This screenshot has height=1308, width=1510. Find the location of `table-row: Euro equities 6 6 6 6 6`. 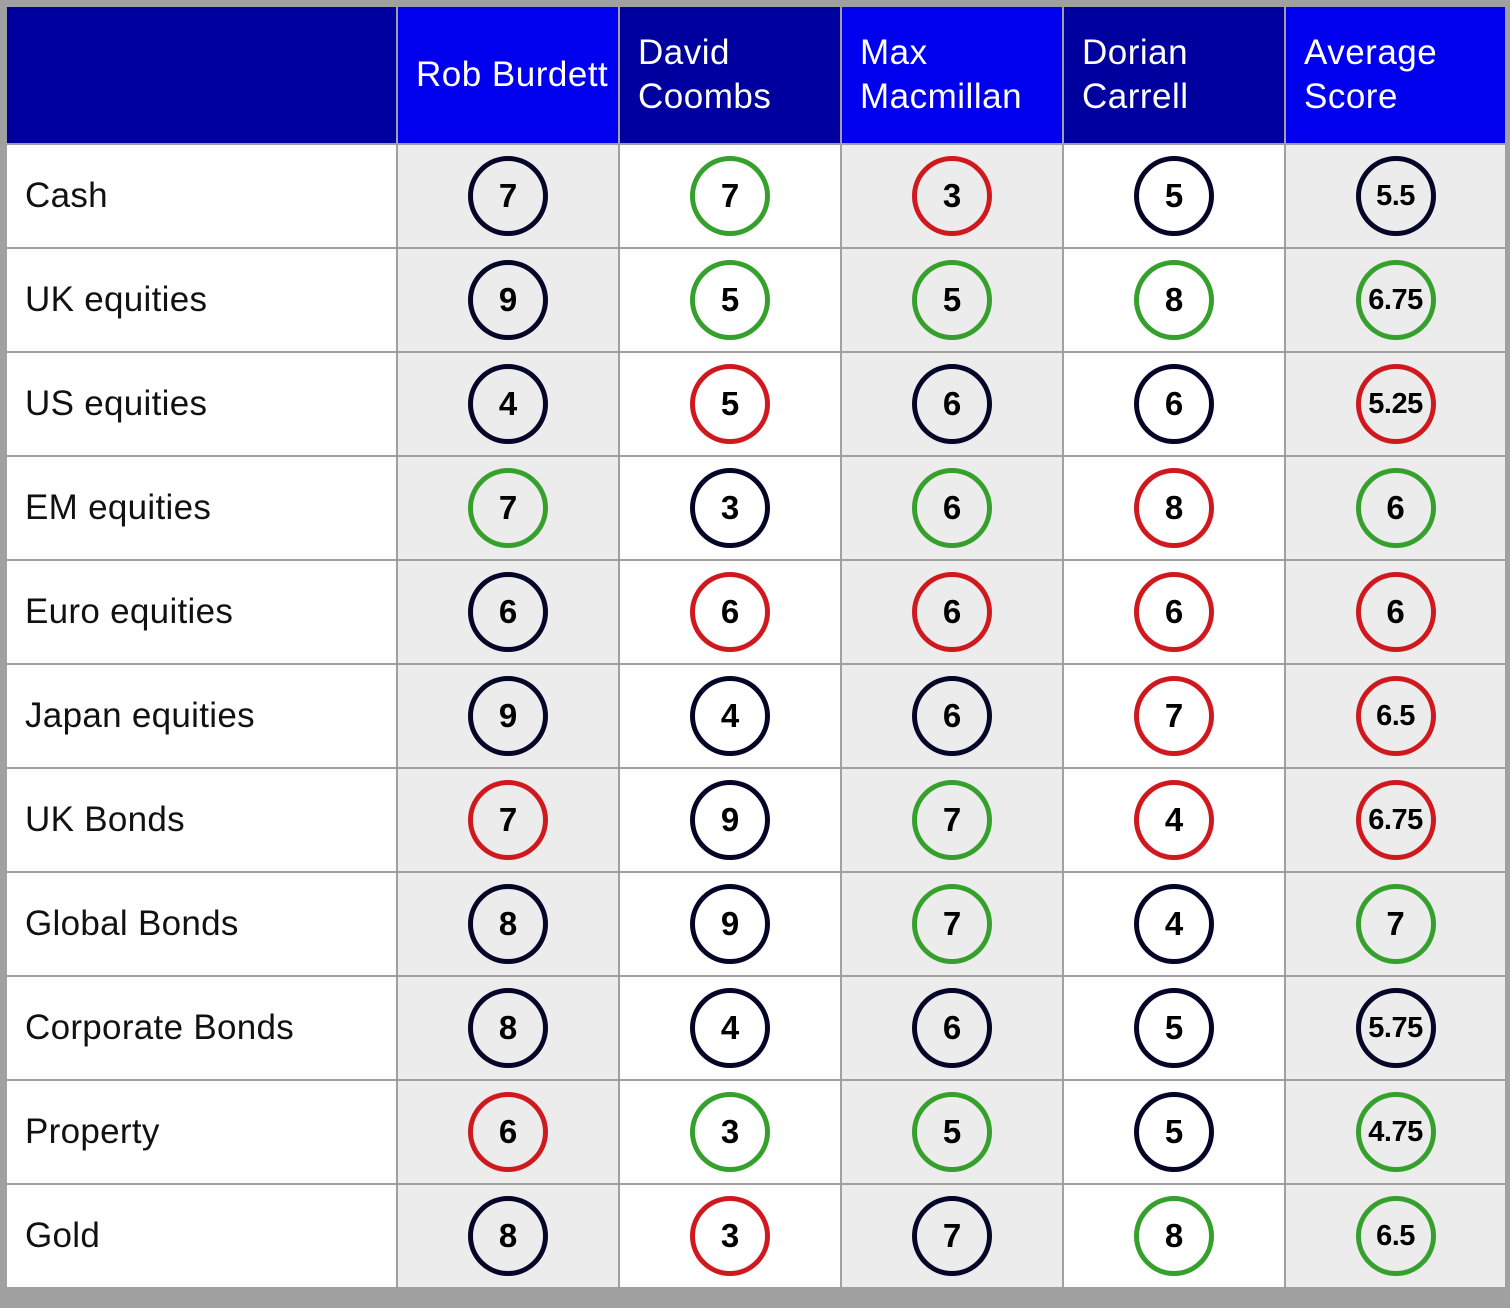

table-row: Euro equities 6 6 6 6 6 is located at coordinates (756, 612).